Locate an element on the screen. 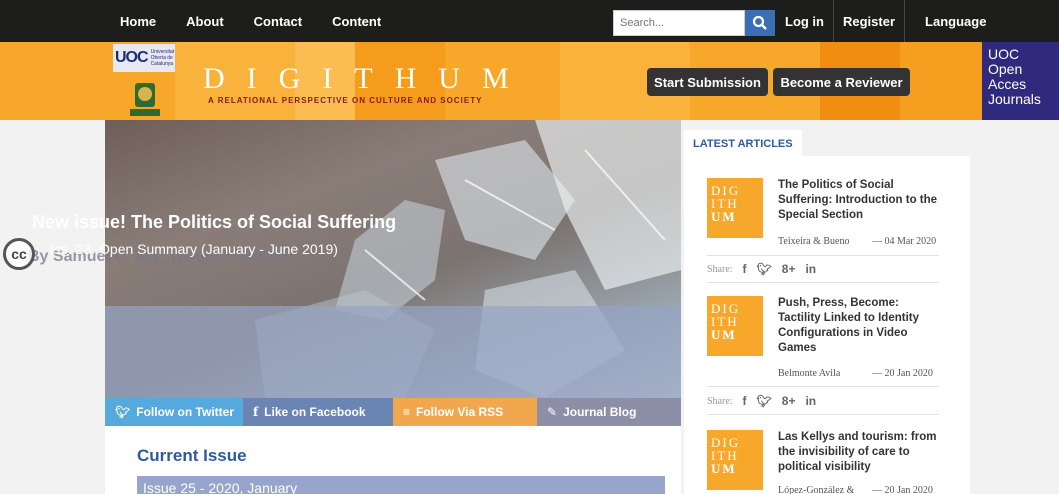  language-menu: Language is located at coordinates (949, 21).